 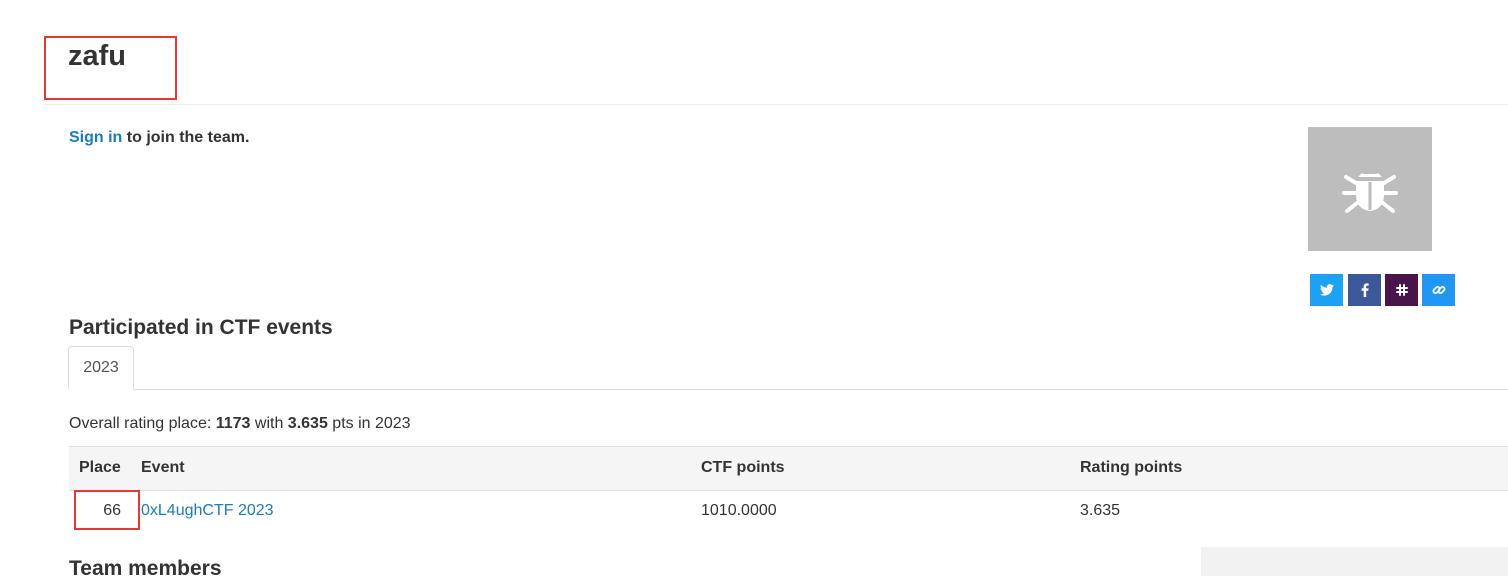 What do you see at coordinates (1370, 191) in the screenshot?
I see `bug-icon` at bounding box center [1370, 191].